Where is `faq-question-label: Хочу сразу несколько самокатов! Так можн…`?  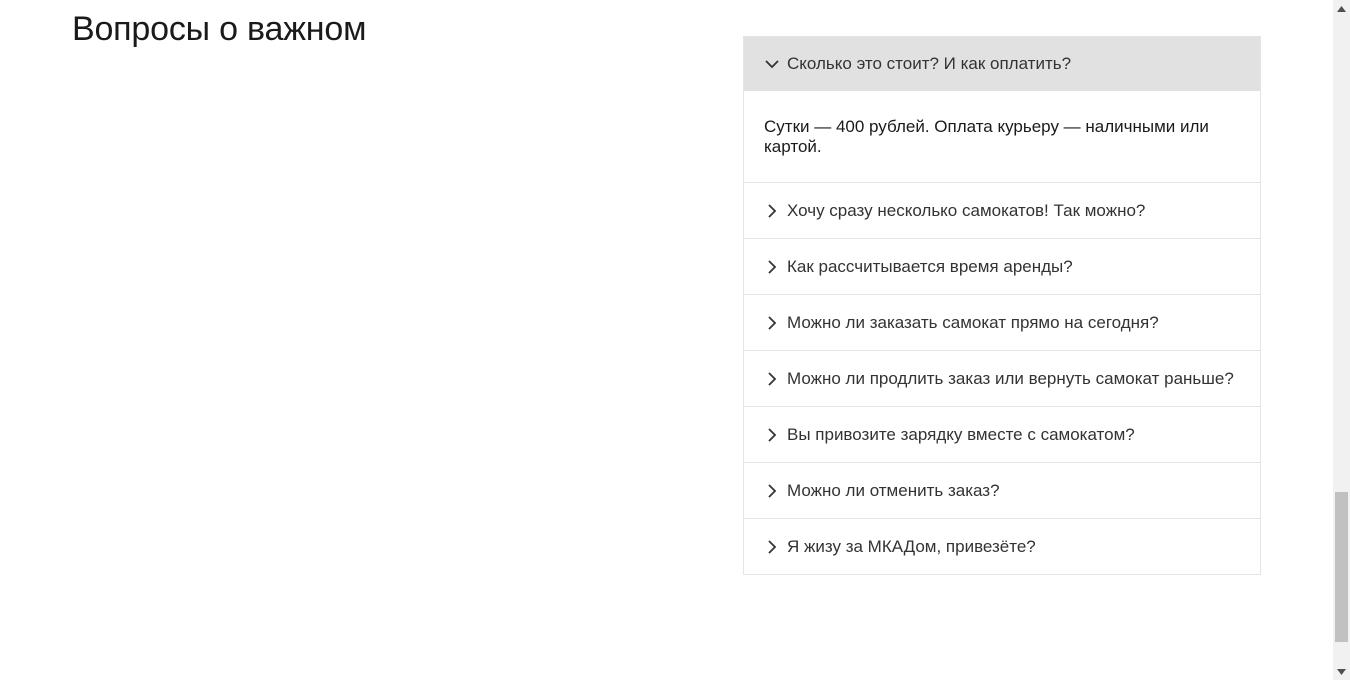 faq-question-label: Хочу сразу несколько самокатов! Так можн… is located at coordinates (966, 210).